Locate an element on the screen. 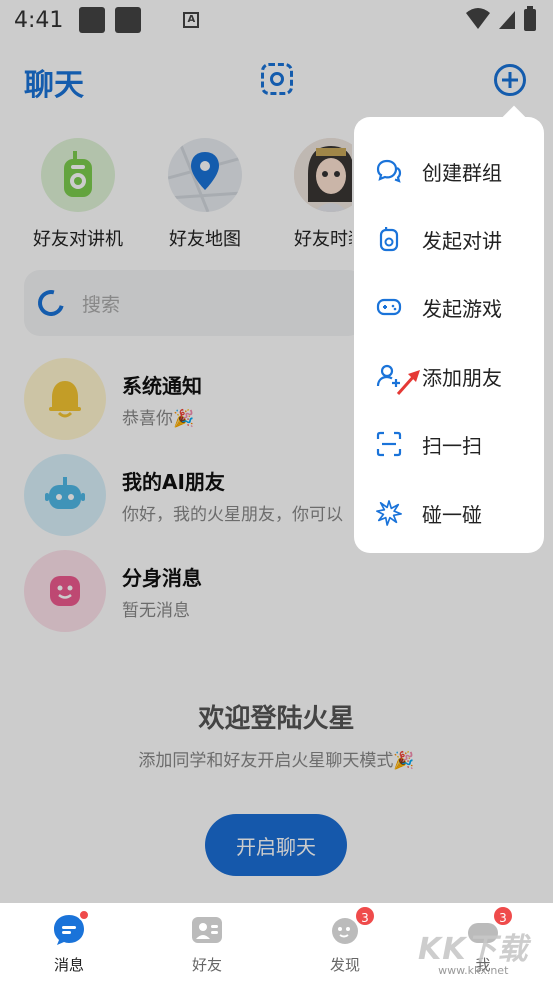 Image resolution: width=553 pixels, height=983 pixels. menu-item-label: 碰一碰 is located at coordinates (452, 514).